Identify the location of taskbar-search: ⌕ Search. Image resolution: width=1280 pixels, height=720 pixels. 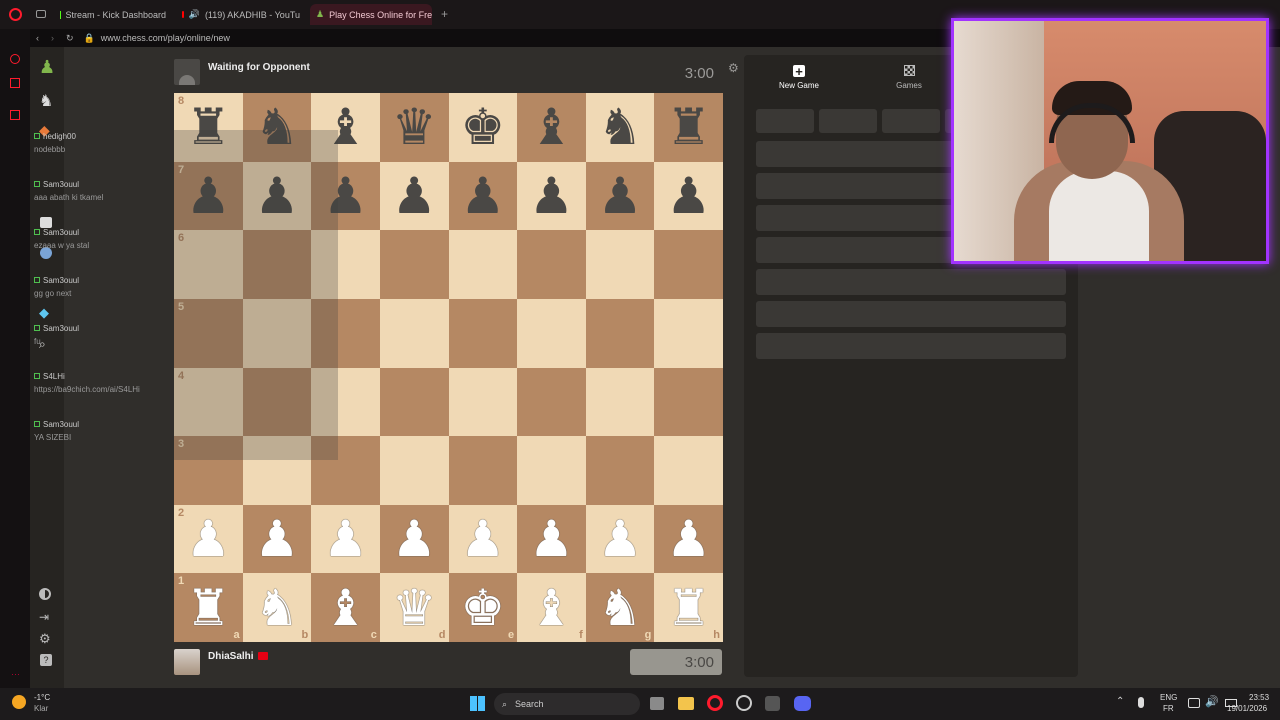
(567, 704).